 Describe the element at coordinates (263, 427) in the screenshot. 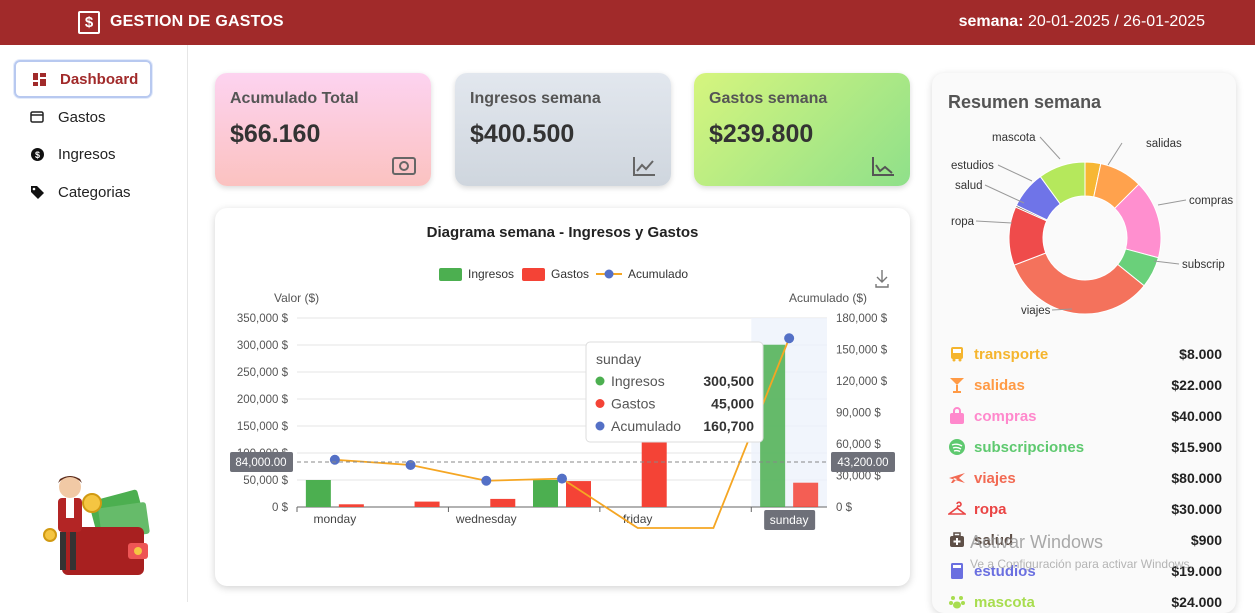

I see `y-tick-label: 150,000 $` at that location.